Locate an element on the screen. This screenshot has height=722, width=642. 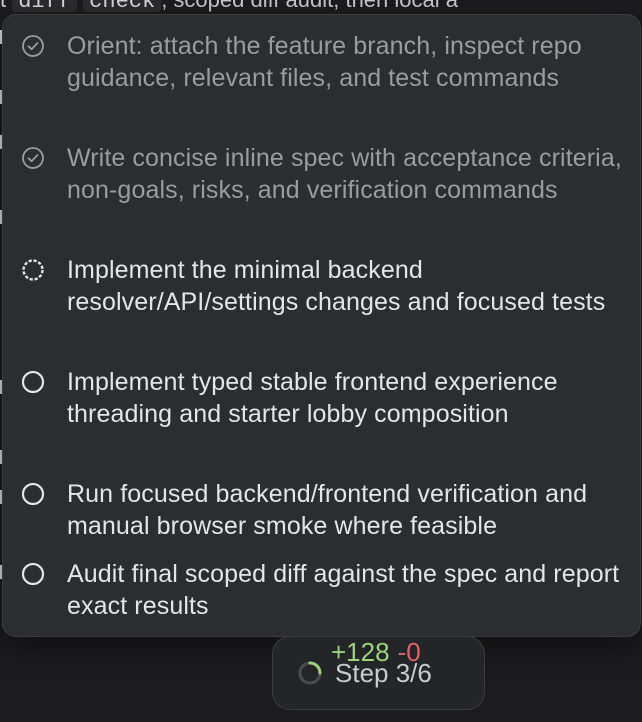
bg-code-check: check is located at coordinates (122, 6).